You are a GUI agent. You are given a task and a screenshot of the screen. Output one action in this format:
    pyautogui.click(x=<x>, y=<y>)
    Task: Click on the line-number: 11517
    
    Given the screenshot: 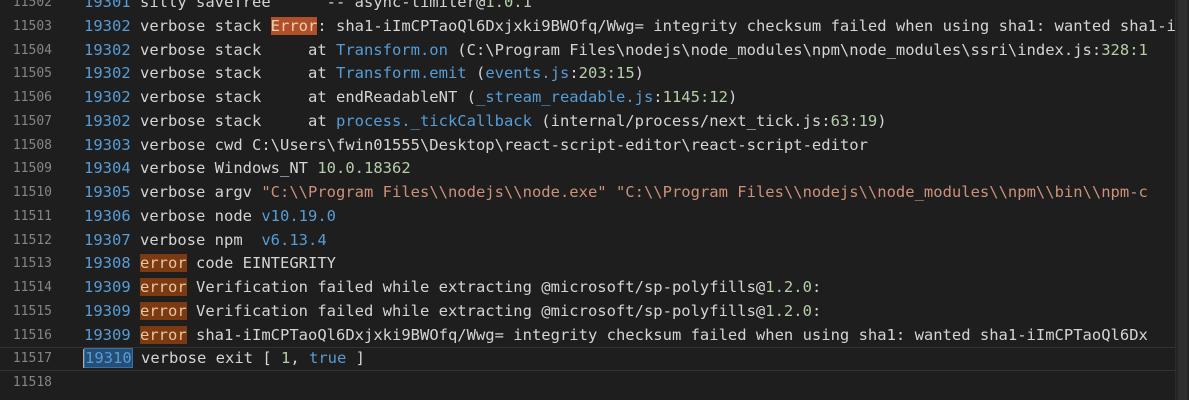 What is the action you would take?
    pyautogui.click(x=32, y=359)
    